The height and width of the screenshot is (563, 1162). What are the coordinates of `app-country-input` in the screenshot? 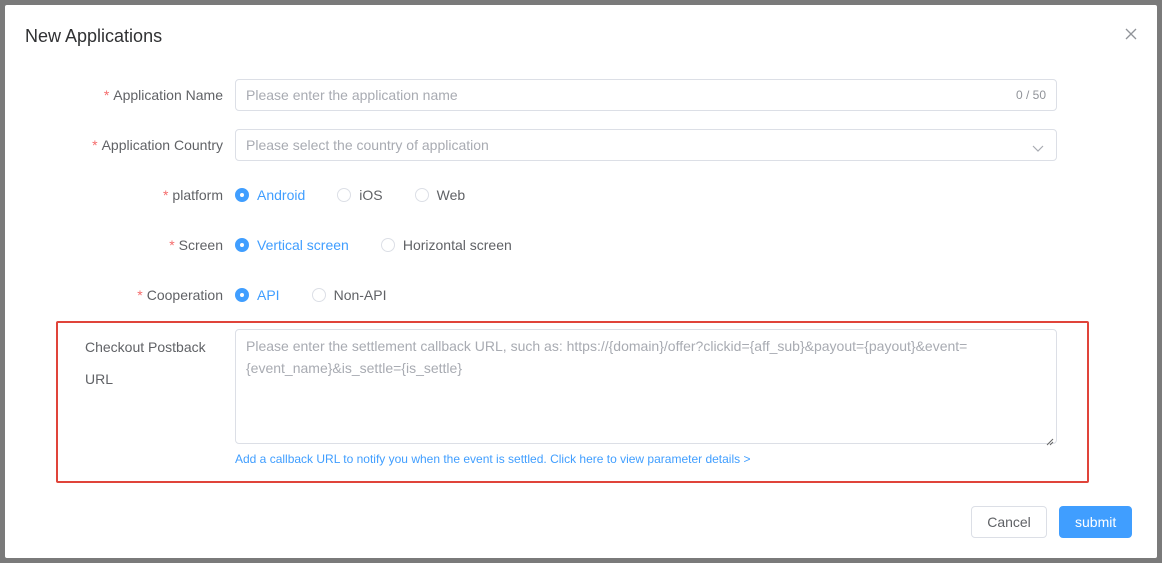 It's located at (646, 145).